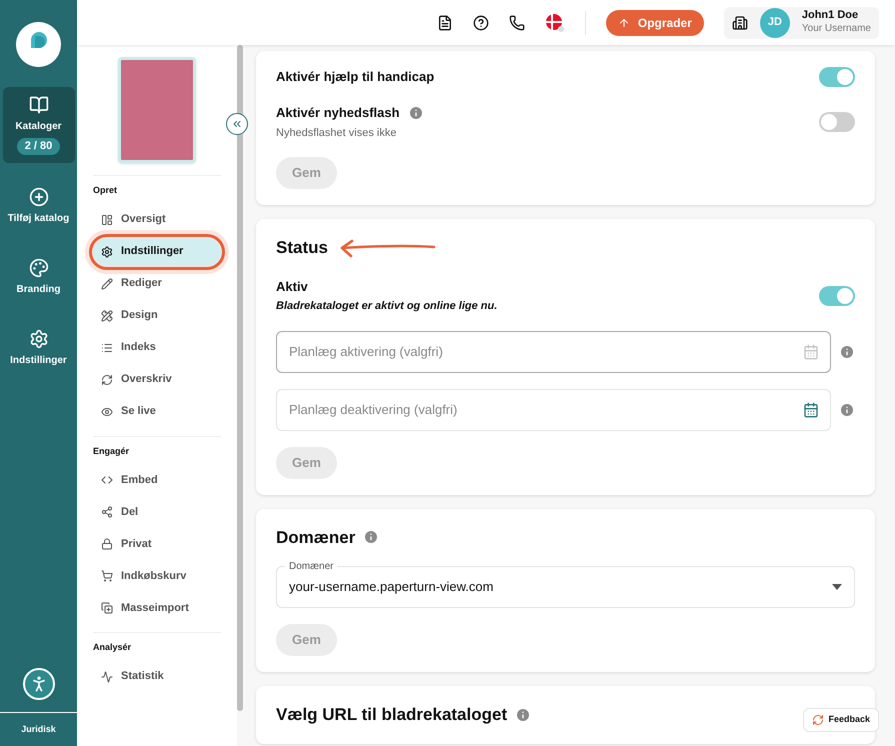  What do you see at coordinates (302, 248) in the screenshot?
I see `card-title: Status` at bounding box center [302, 248].